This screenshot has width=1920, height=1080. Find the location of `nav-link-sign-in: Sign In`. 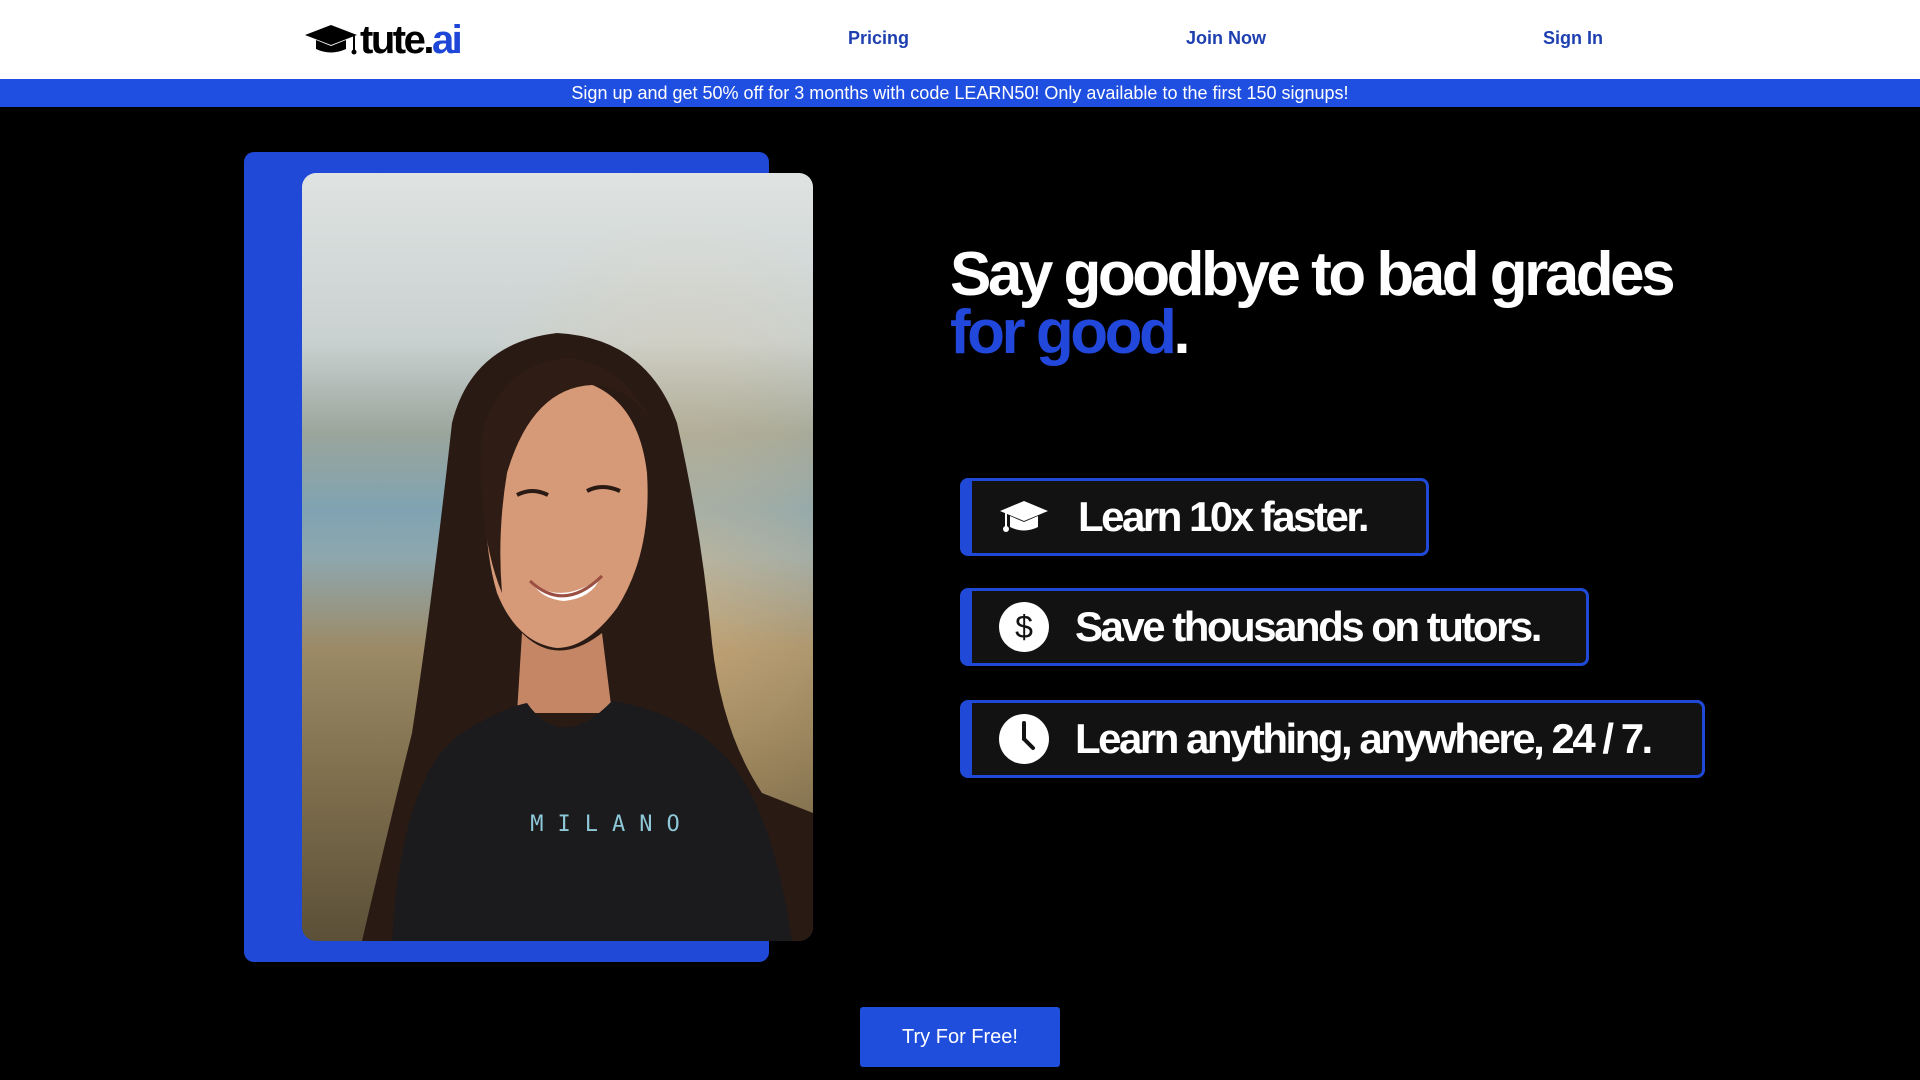

nav-link-sign-in: Sign In is located at coordinates (1573, 38).